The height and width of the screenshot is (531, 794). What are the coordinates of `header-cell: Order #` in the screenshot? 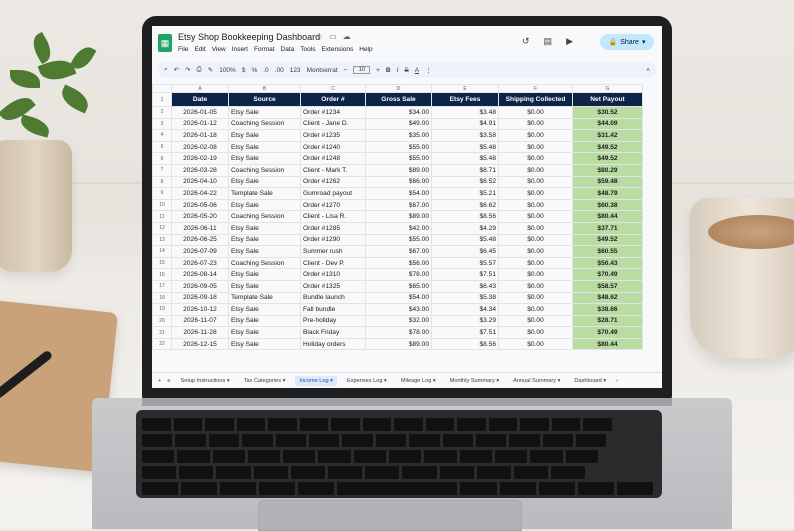 It's located at (333, 99).